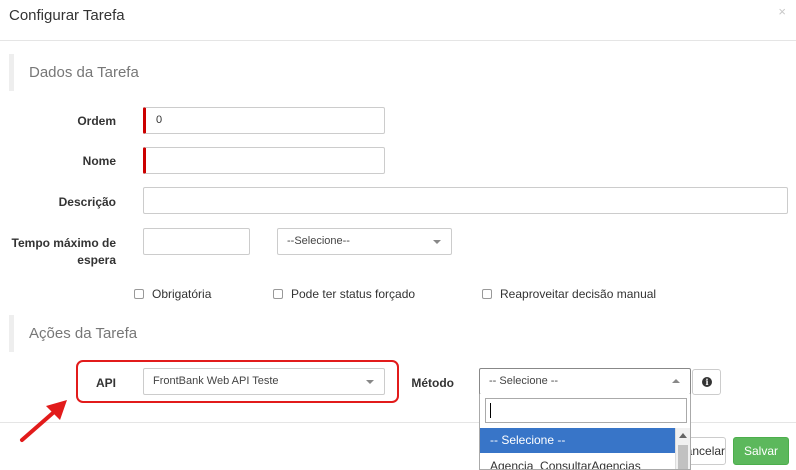  Describe the element at coordinates (432, 383) in the screenshot. I see `metodo-label: Método` at that location.